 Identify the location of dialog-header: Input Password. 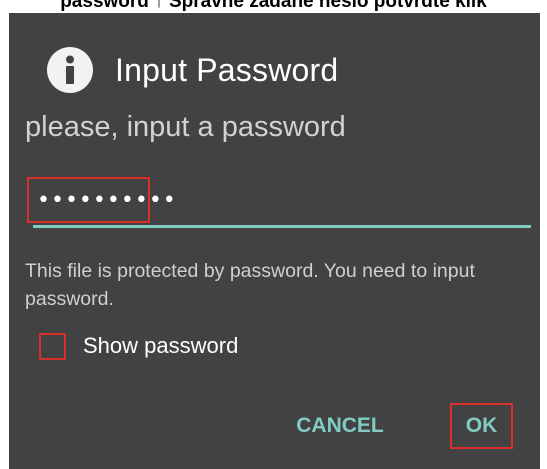
(192, 70).